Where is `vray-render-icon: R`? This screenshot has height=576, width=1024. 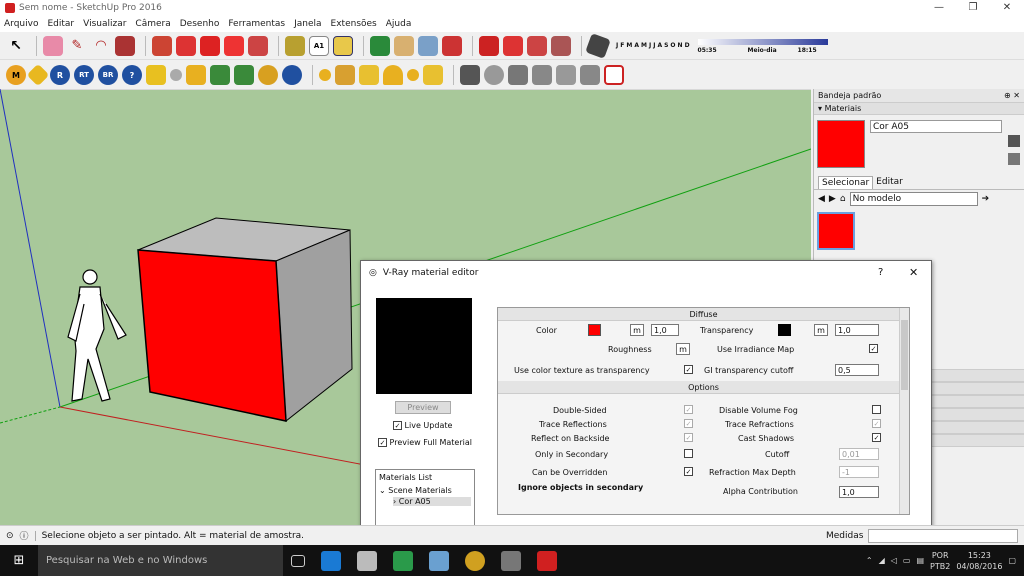 vray-render-icon: R is located at coordinates (60, 75).